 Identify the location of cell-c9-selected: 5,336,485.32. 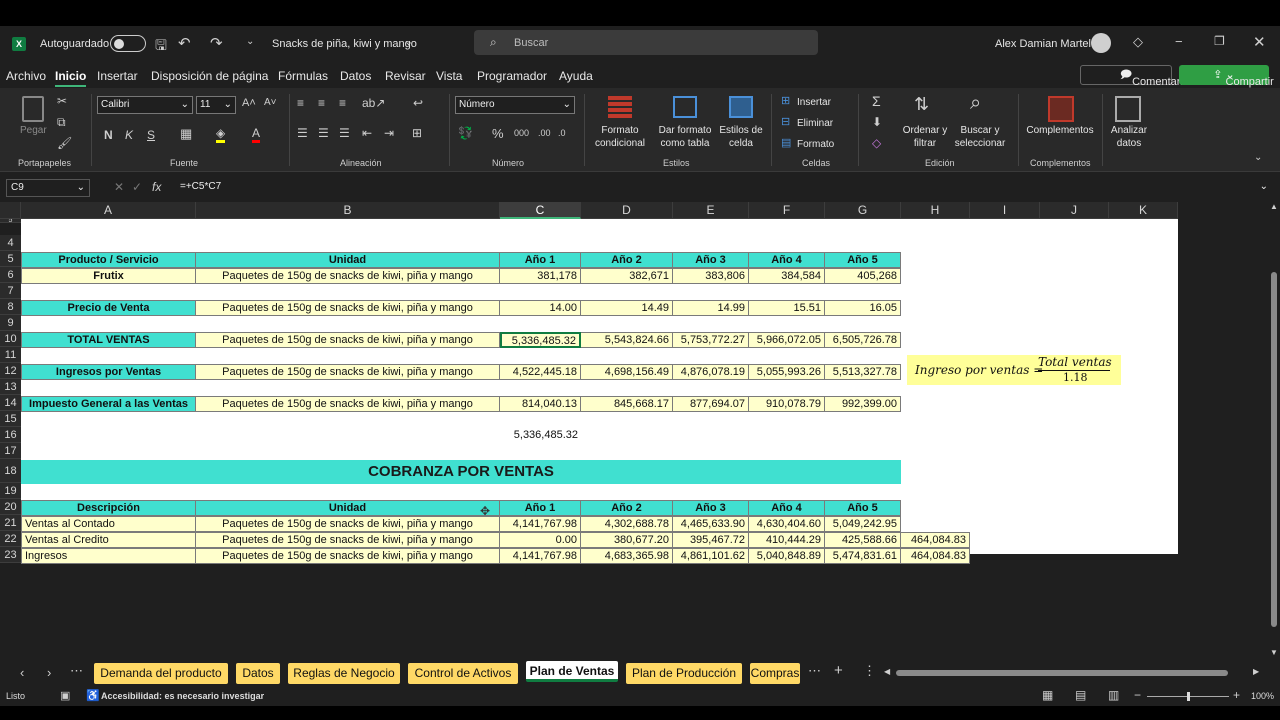
(540, 340).